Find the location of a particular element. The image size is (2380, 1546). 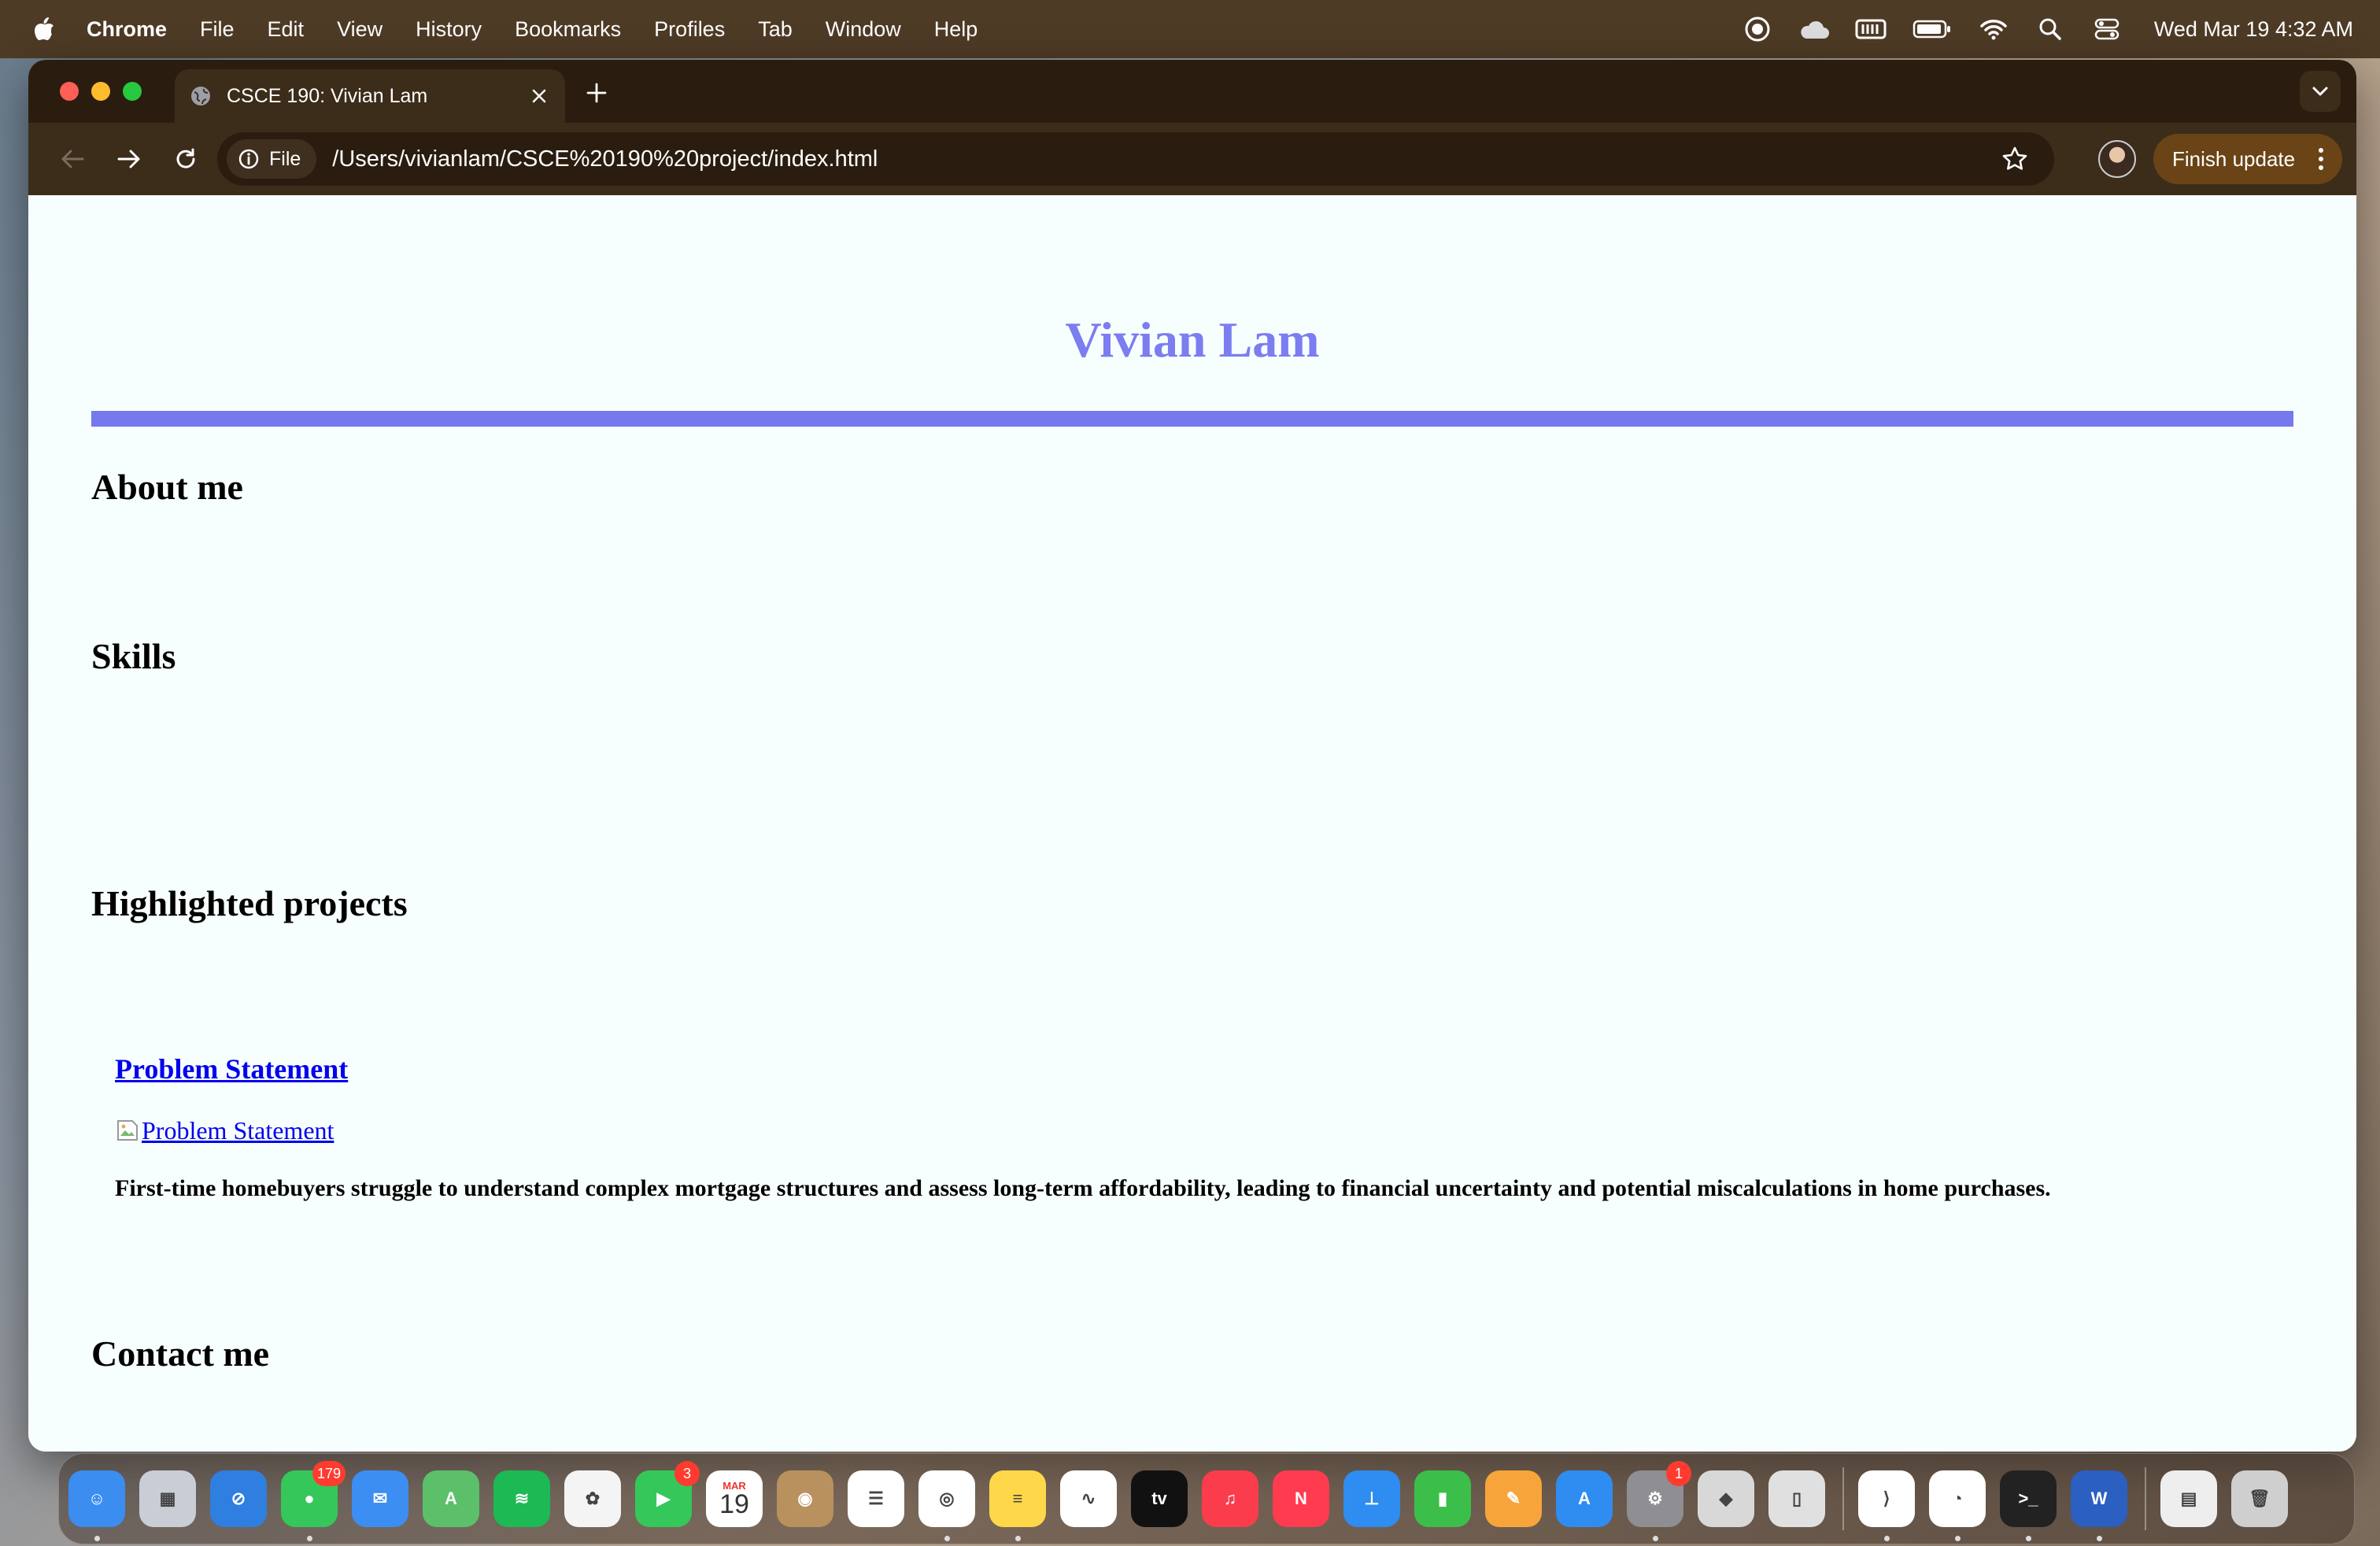

safari-icon: ⊘ is located at coordinates (238, 1498).